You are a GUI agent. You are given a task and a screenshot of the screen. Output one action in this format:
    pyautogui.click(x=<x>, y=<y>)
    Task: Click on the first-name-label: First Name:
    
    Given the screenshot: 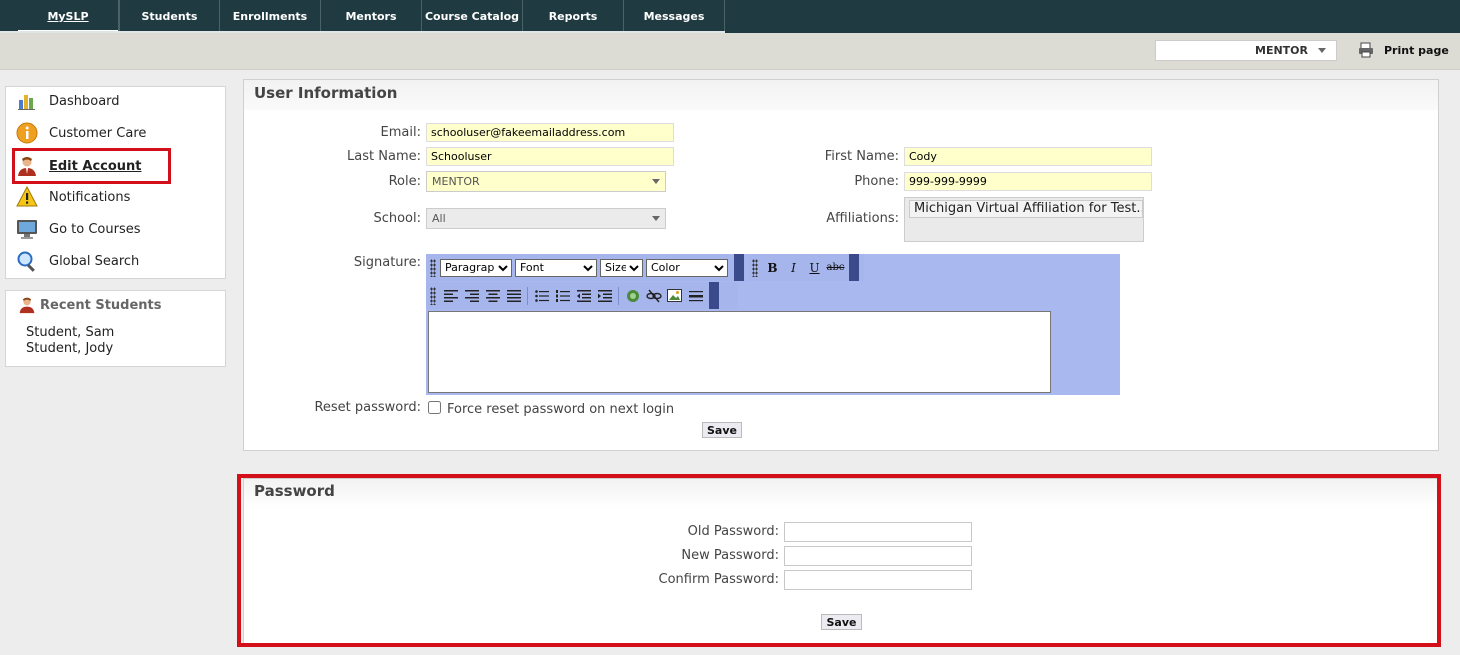 What is the action you would take?
    pyautogui.click(x=861, y=156)
    